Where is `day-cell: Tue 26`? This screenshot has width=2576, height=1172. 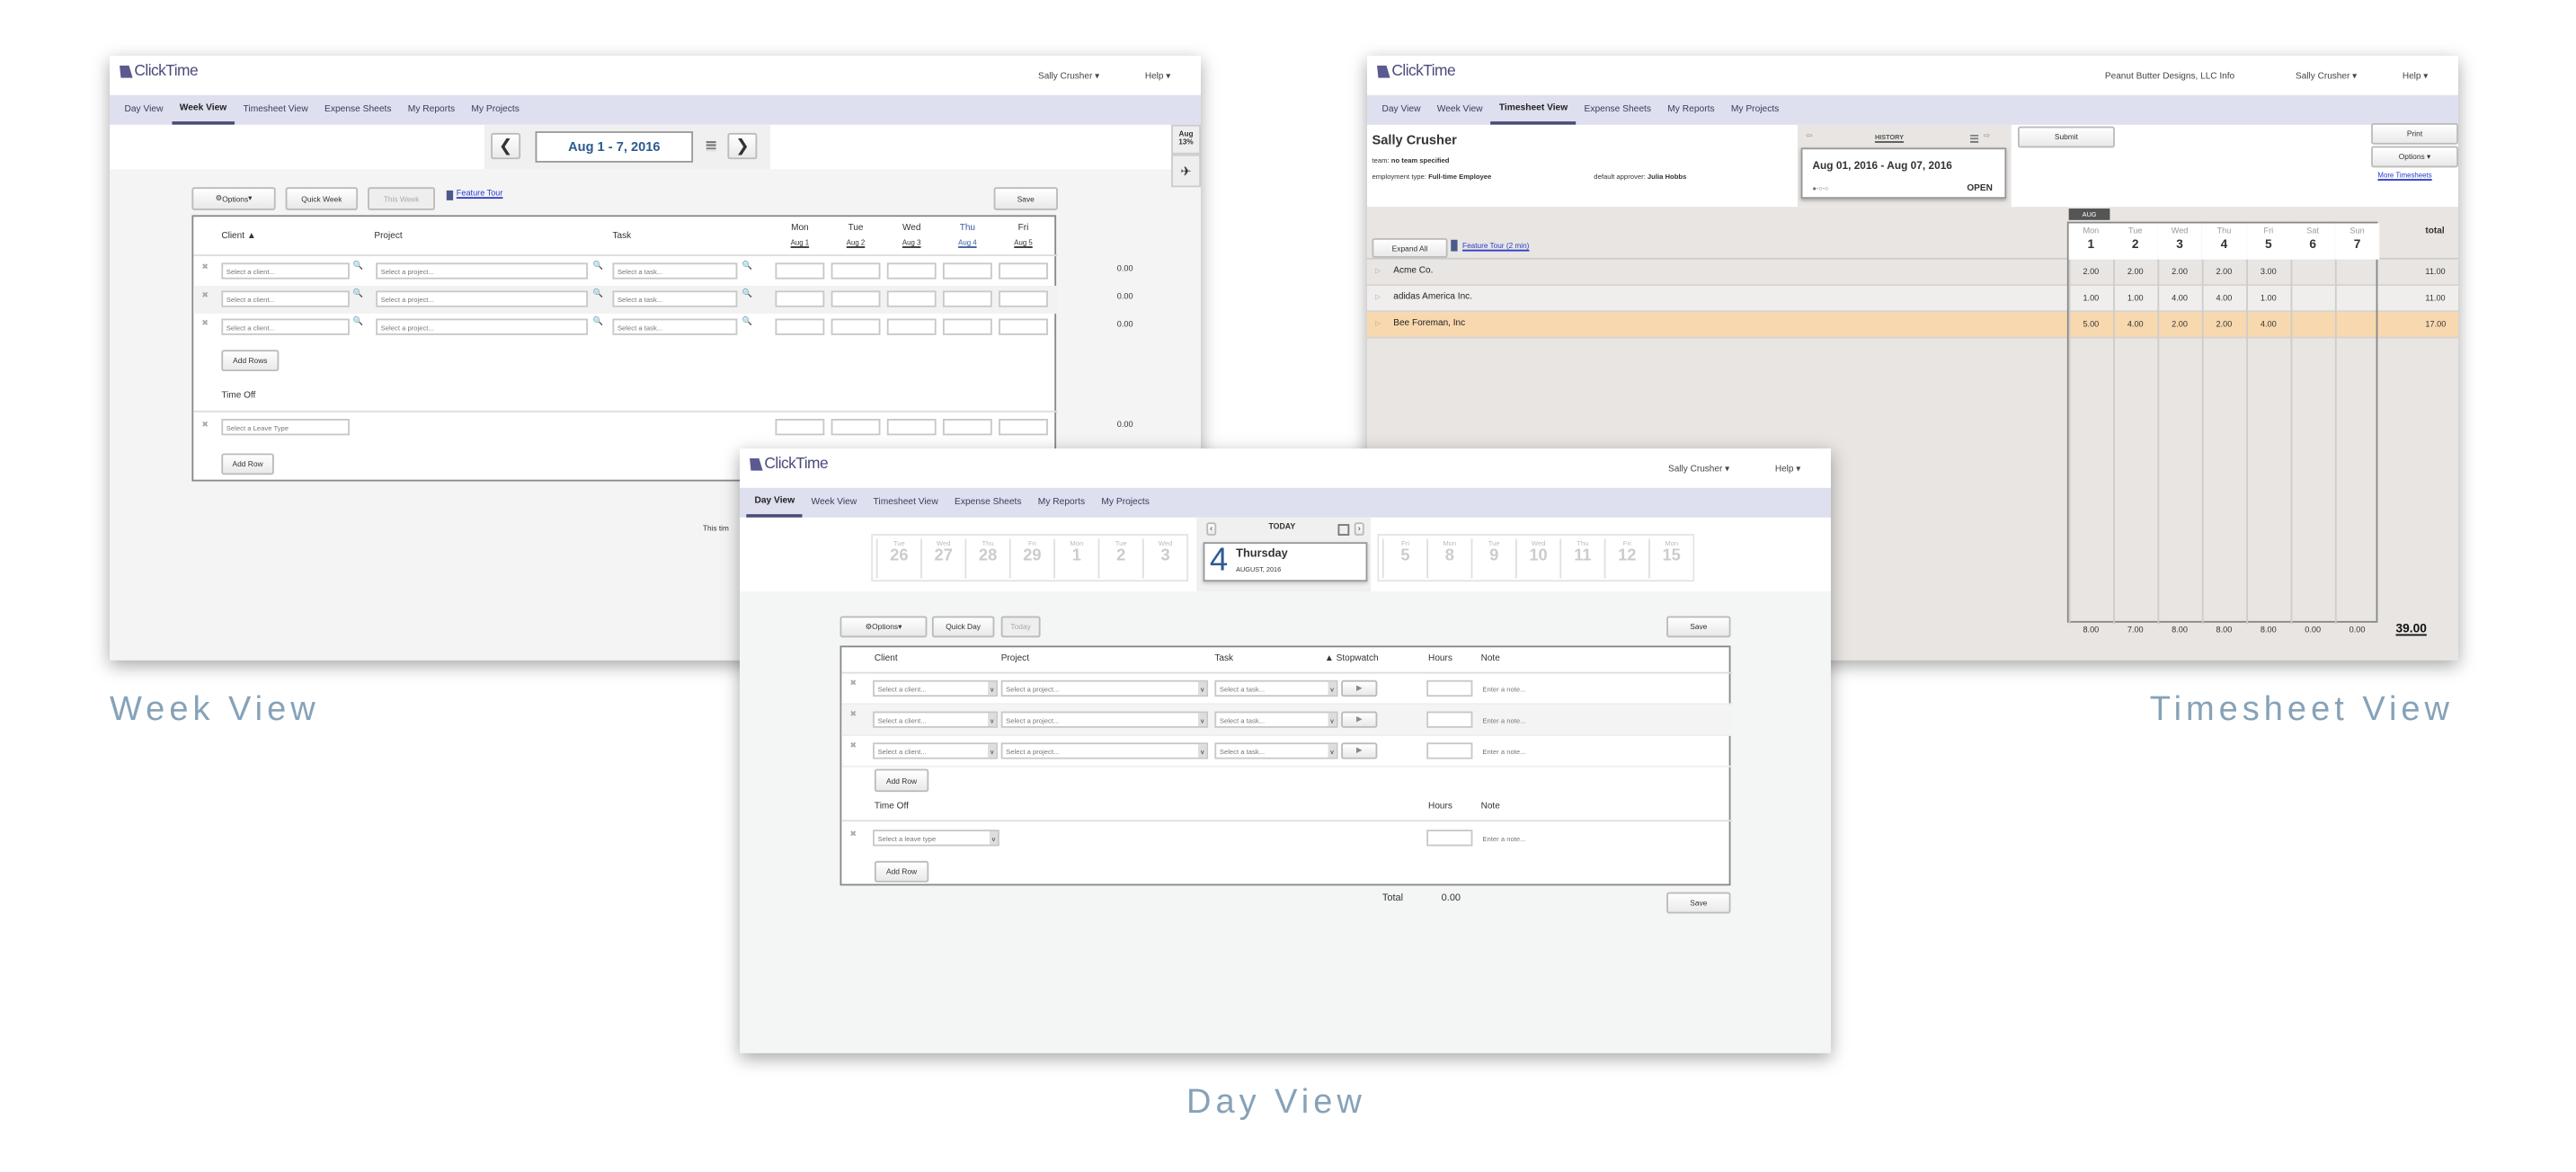
day-cell: Tue 26 is located at coordinates (897, 558).